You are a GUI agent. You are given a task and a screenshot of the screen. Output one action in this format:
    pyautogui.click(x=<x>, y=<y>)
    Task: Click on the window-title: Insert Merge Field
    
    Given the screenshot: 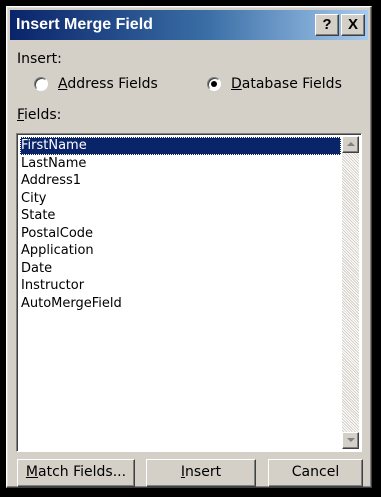 What is the action you would take?
    pyautogui.click(x=84, y=24)
    